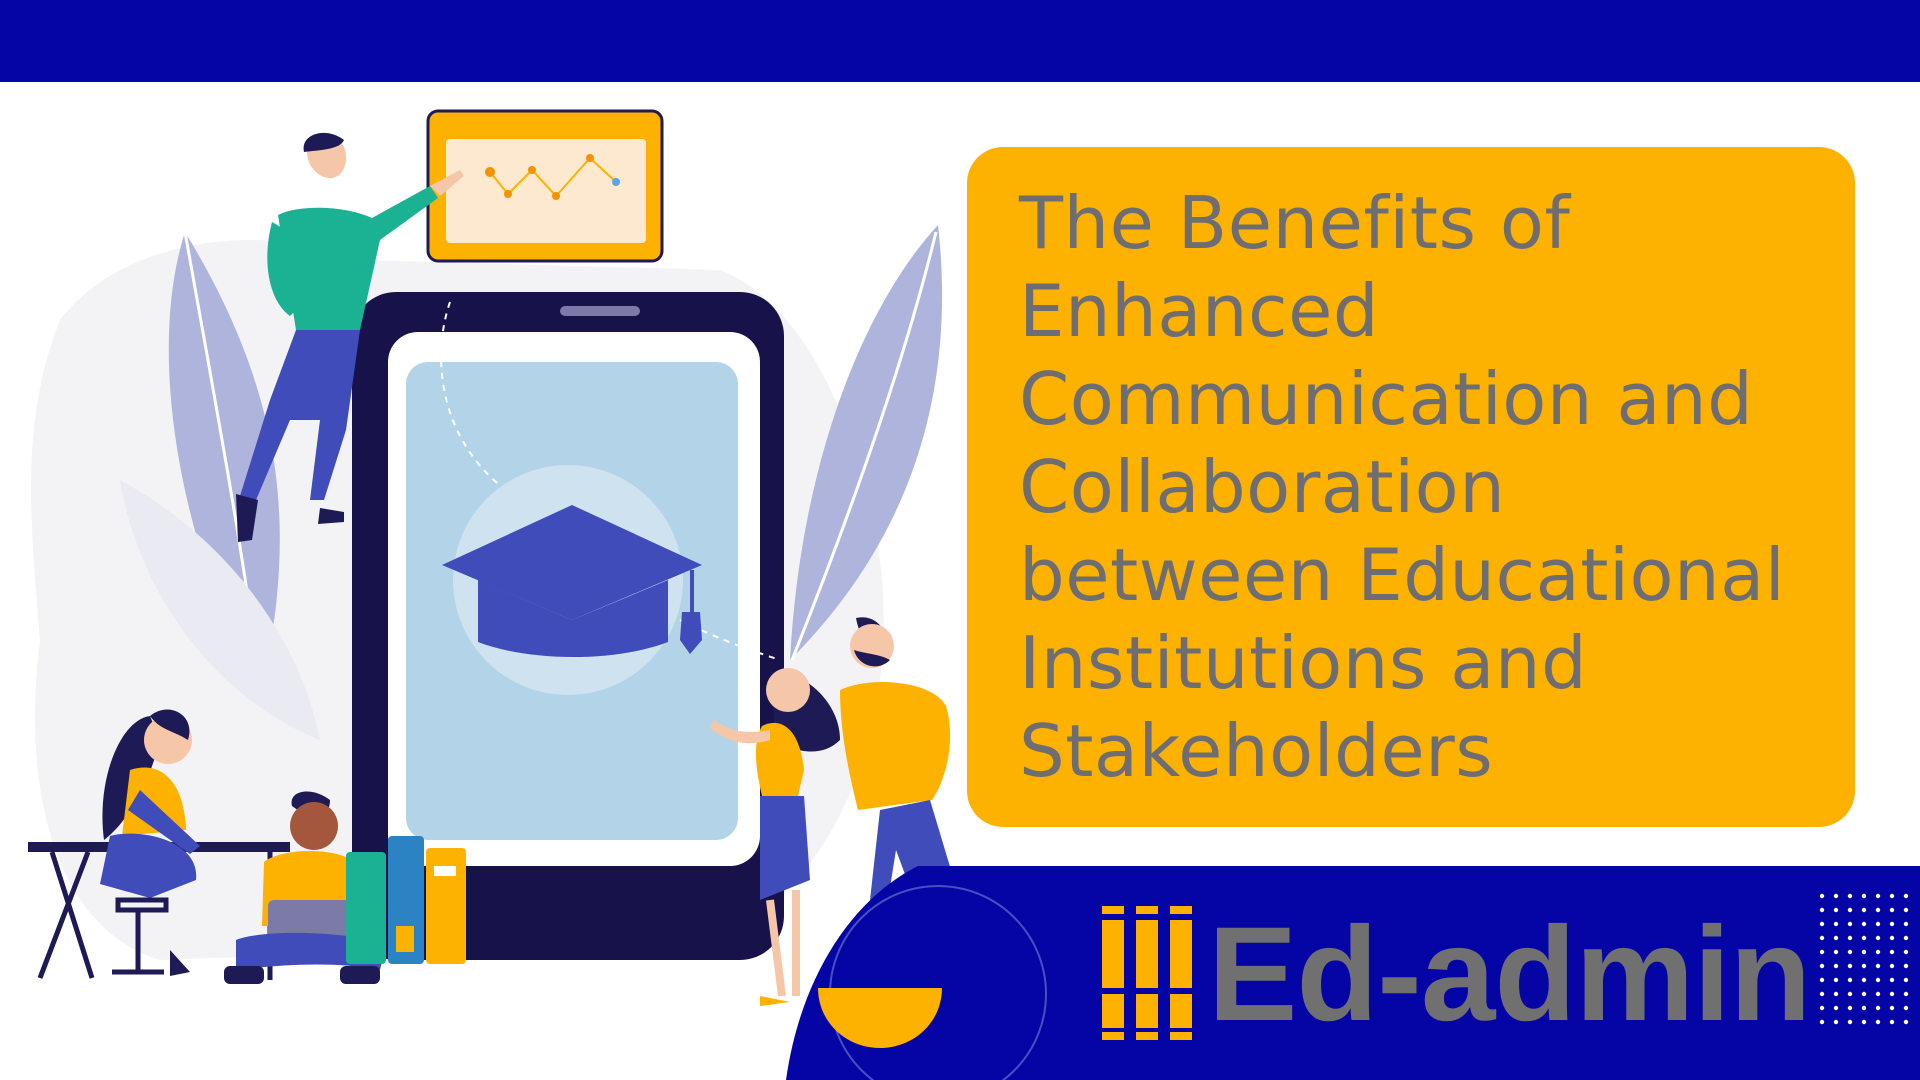  What do you see at coordinates (960, 41) in the screenshot?
I see `top-bar` at bounding box center [960, 41].